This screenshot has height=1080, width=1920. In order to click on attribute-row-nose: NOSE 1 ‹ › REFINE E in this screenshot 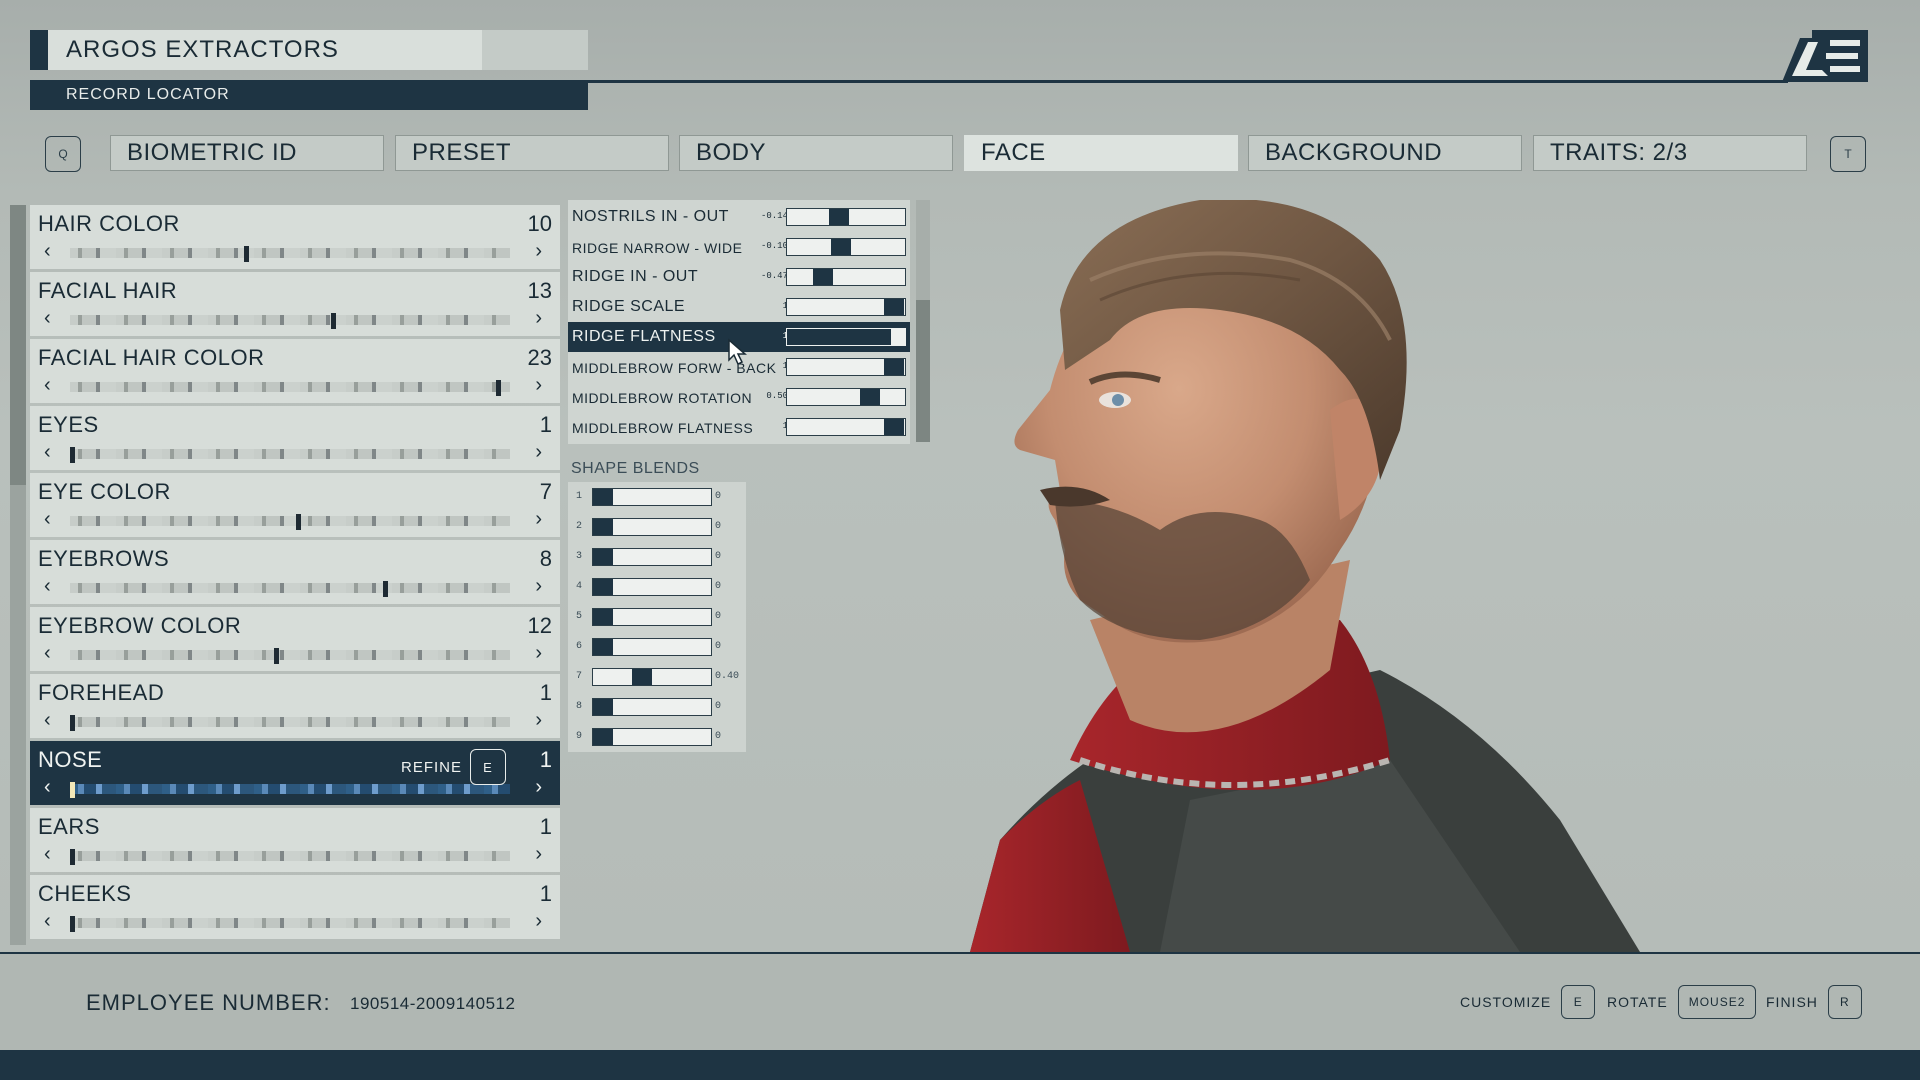, I will do `click(295, 773)`.